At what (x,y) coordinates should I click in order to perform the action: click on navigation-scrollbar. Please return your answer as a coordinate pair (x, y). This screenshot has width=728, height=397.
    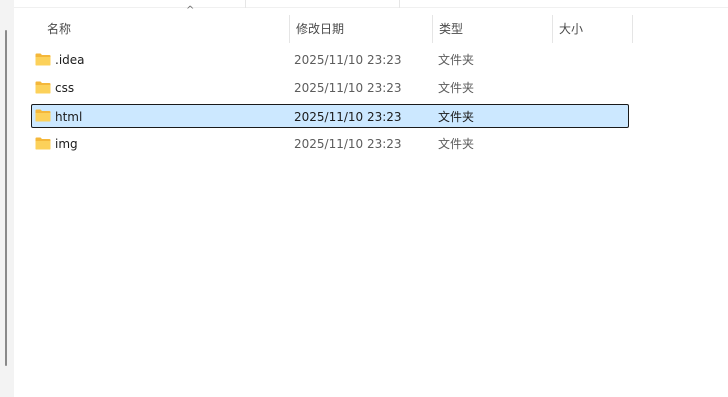
    Looking at the image, I should click on (6, 198).